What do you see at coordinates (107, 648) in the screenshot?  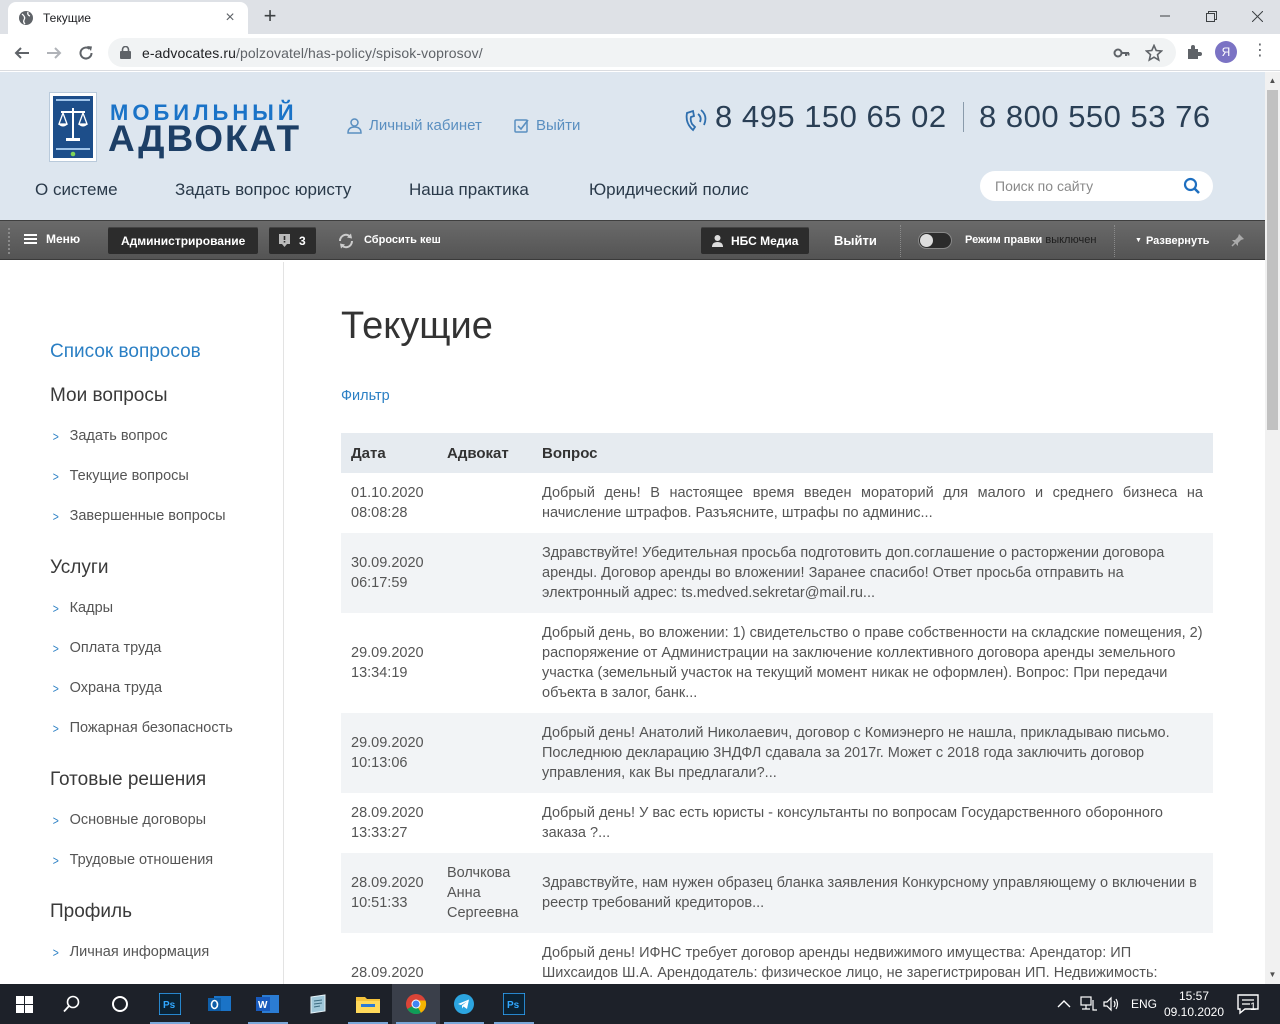 I see `sidebar-item-payroll: > Оплата труда` at bounding box center [107, 648].